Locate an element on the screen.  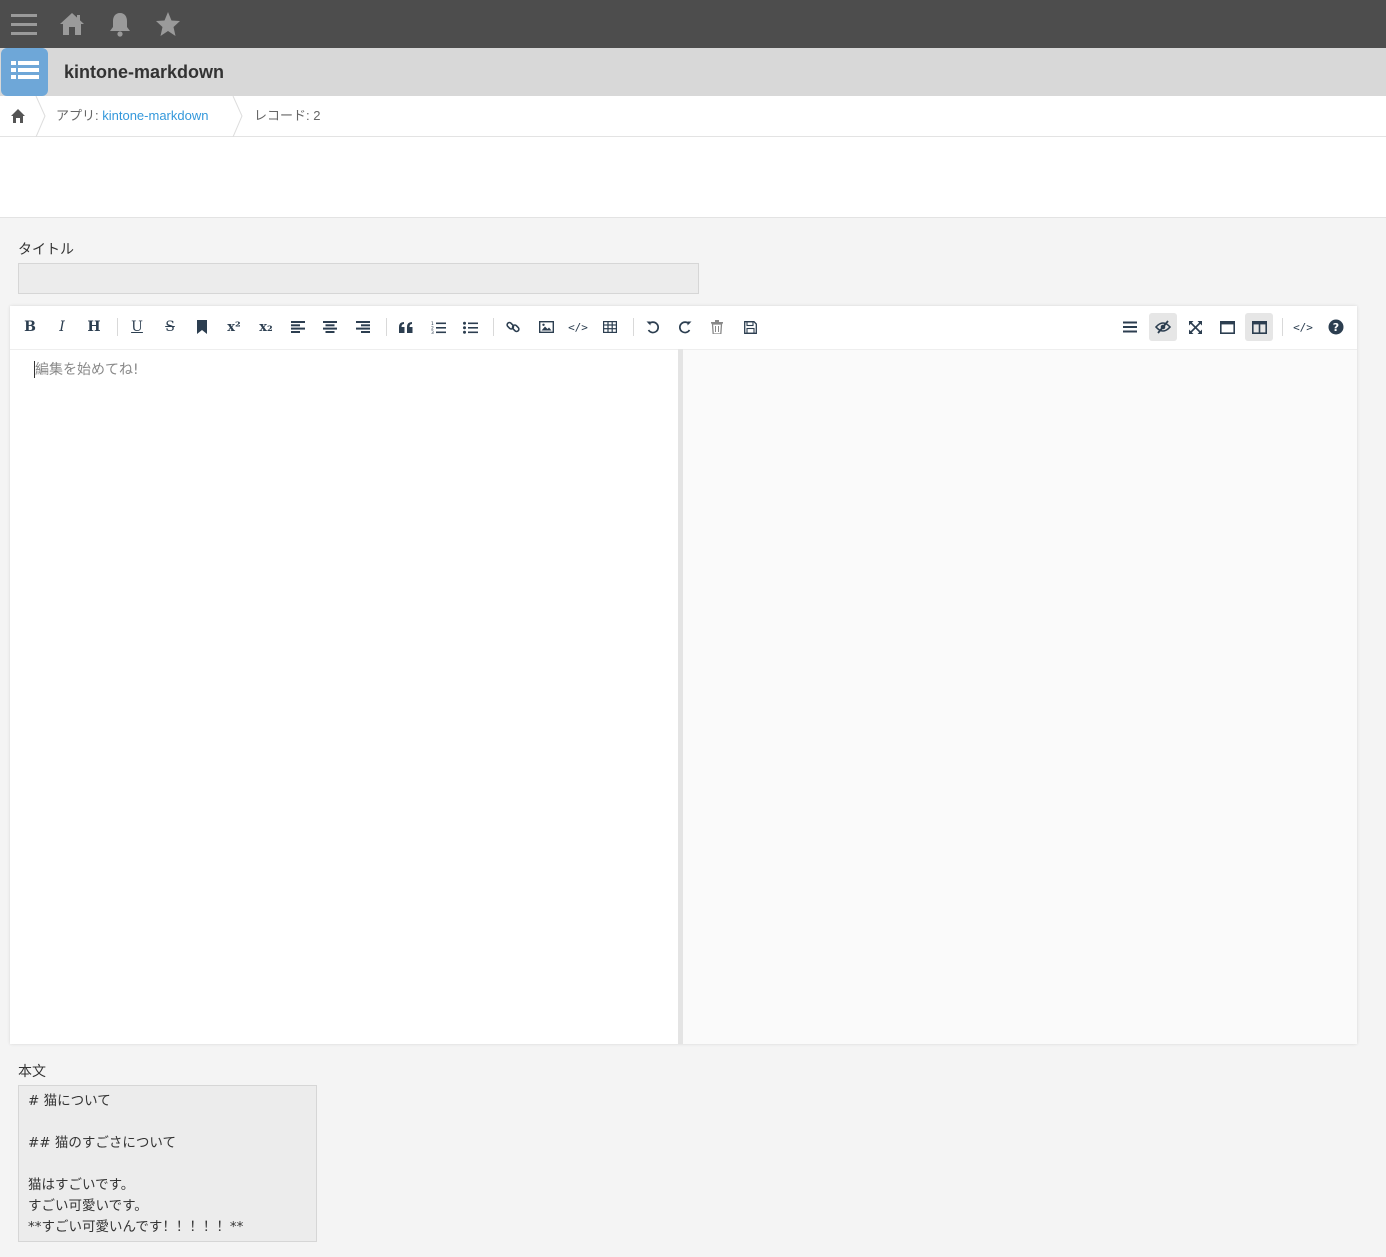
subscript-label: x₂ is located at coordinates (266, 327).